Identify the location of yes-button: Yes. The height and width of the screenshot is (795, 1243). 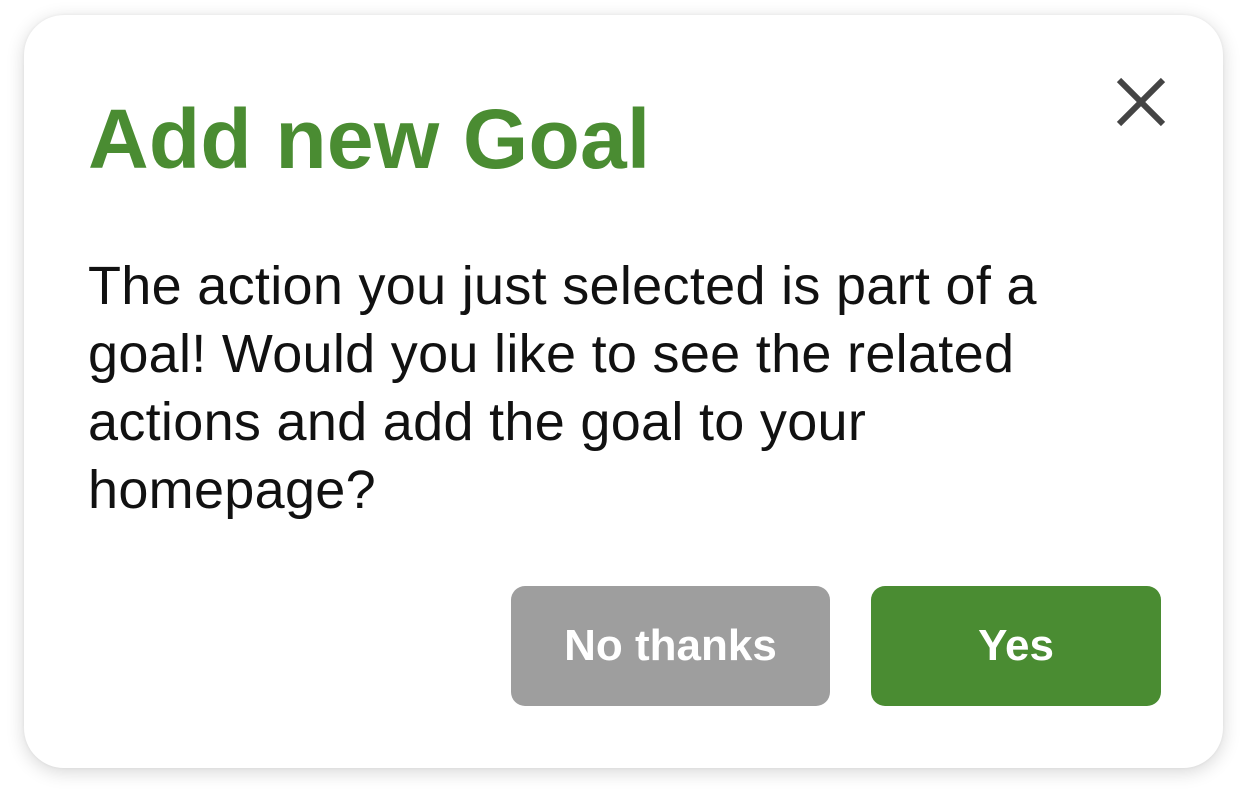
(1016, 646).